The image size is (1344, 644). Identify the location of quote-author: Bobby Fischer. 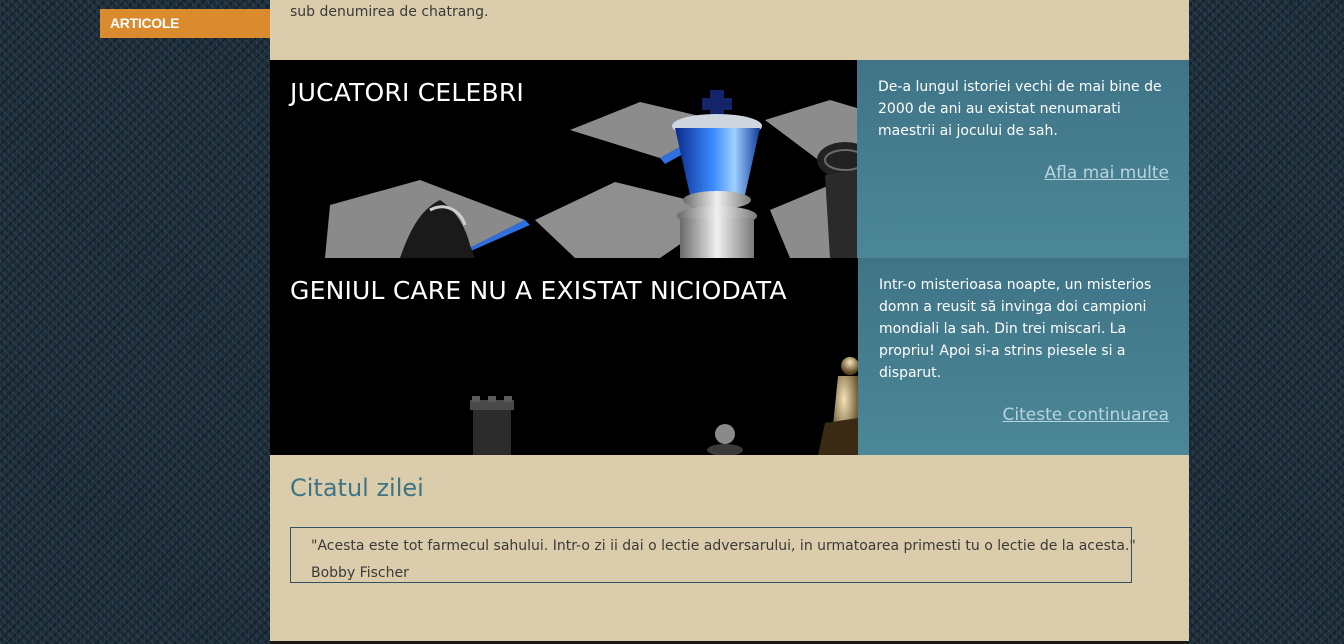
(360, 573).